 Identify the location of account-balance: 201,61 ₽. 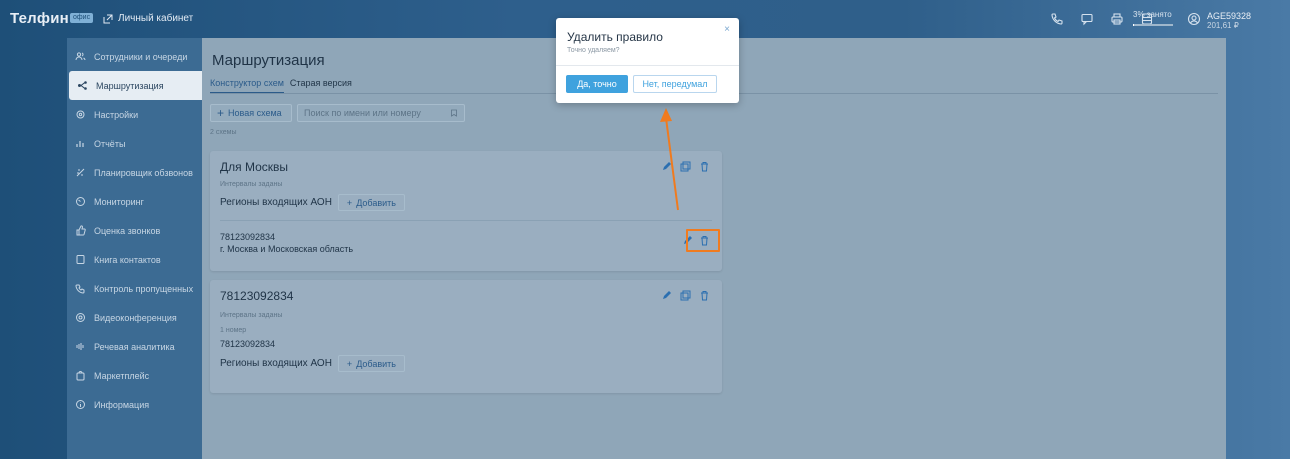
(1223, 25).